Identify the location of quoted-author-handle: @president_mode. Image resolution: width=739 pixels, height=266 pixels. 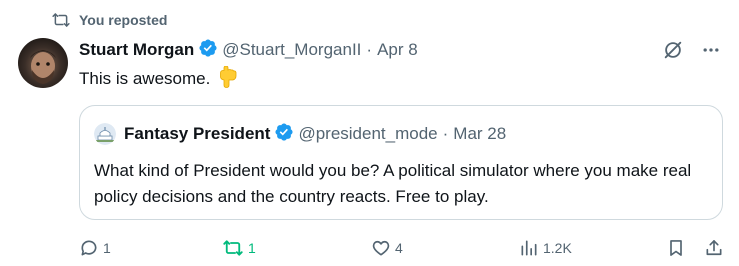
(367, 134).